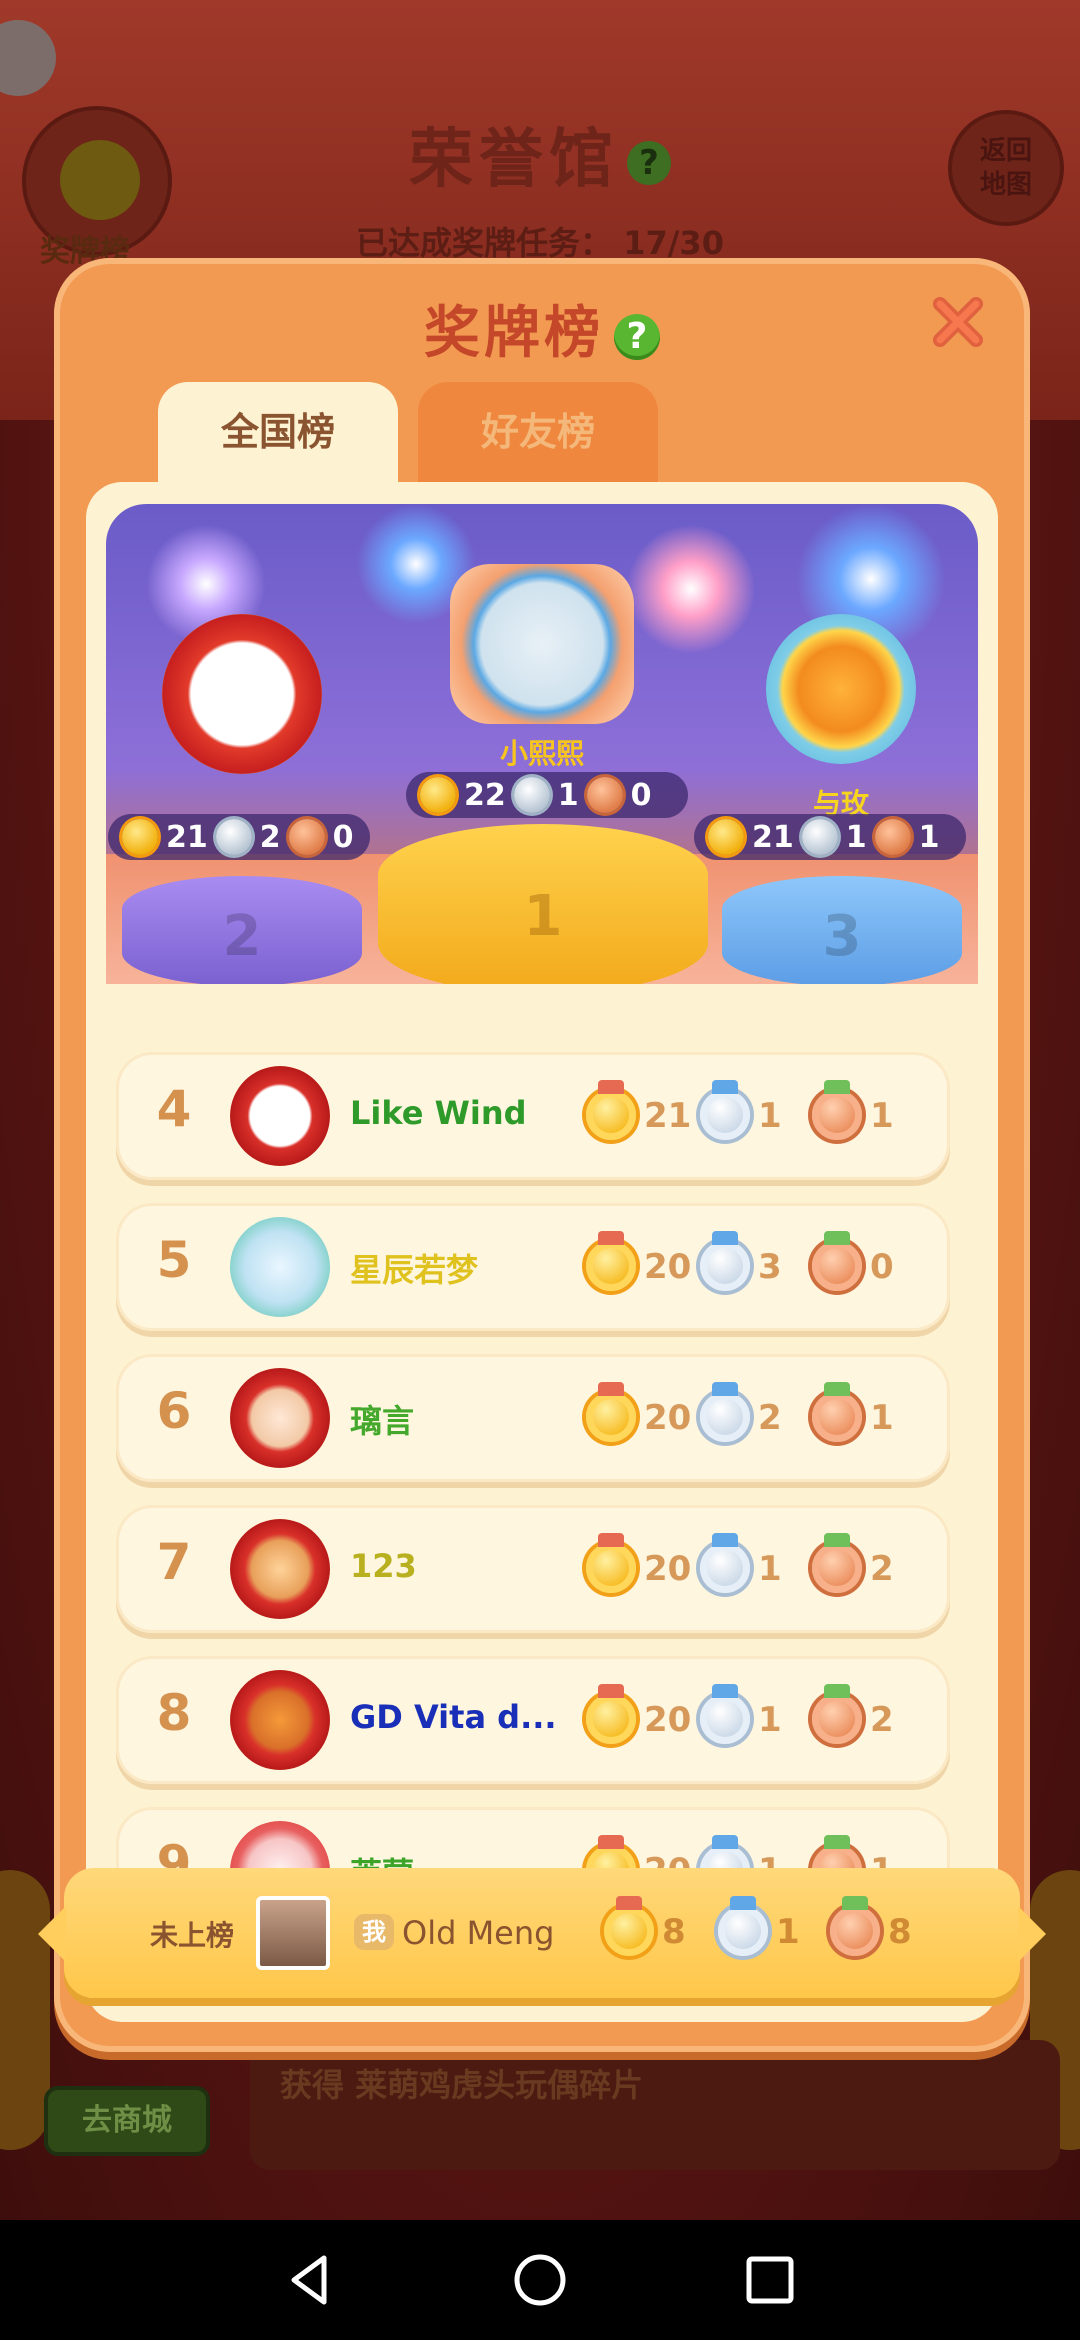  I want to click on my-ranking-bar: 未上榜 我 Old Meng 8 1 8, so click(542, 1933).